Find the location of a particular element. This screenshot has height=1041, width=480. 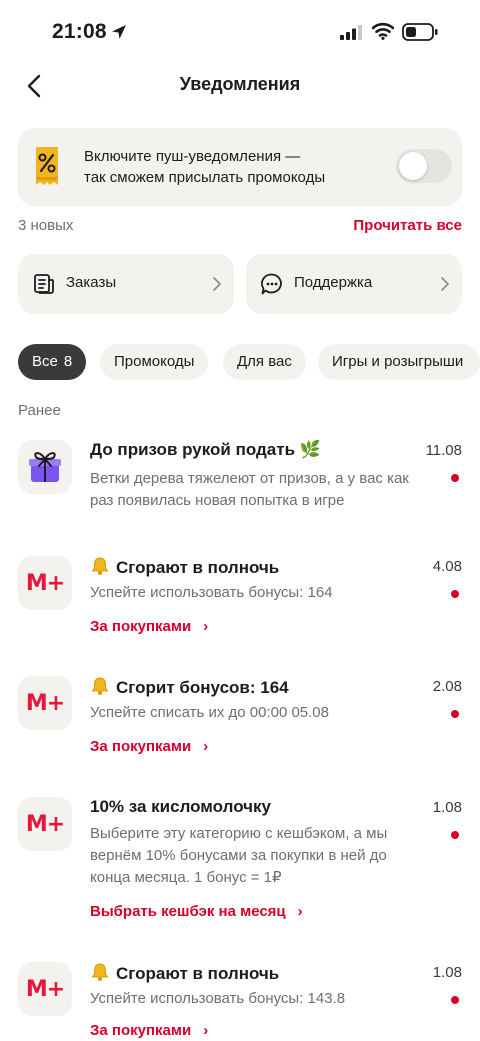

notification-title: Сгорит бонусов: 164 is located at coordinates (202, 687).